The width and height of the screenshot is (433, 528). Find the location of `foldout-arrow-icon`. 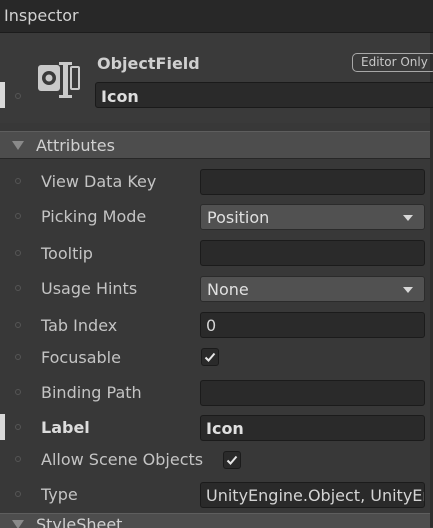

foldout-arrow-icon is located at coordinates (18, 145).